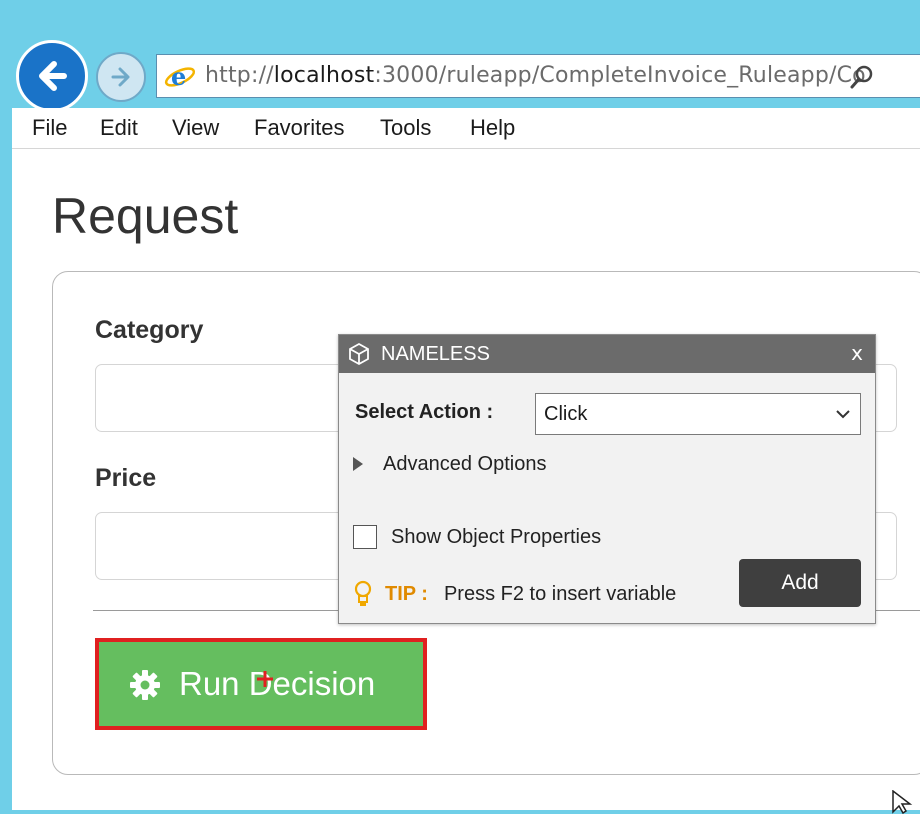 This screenshot has width=920, height=814. I want to click on advanced-options-toggle: Advanced Options, so click(449, 464).